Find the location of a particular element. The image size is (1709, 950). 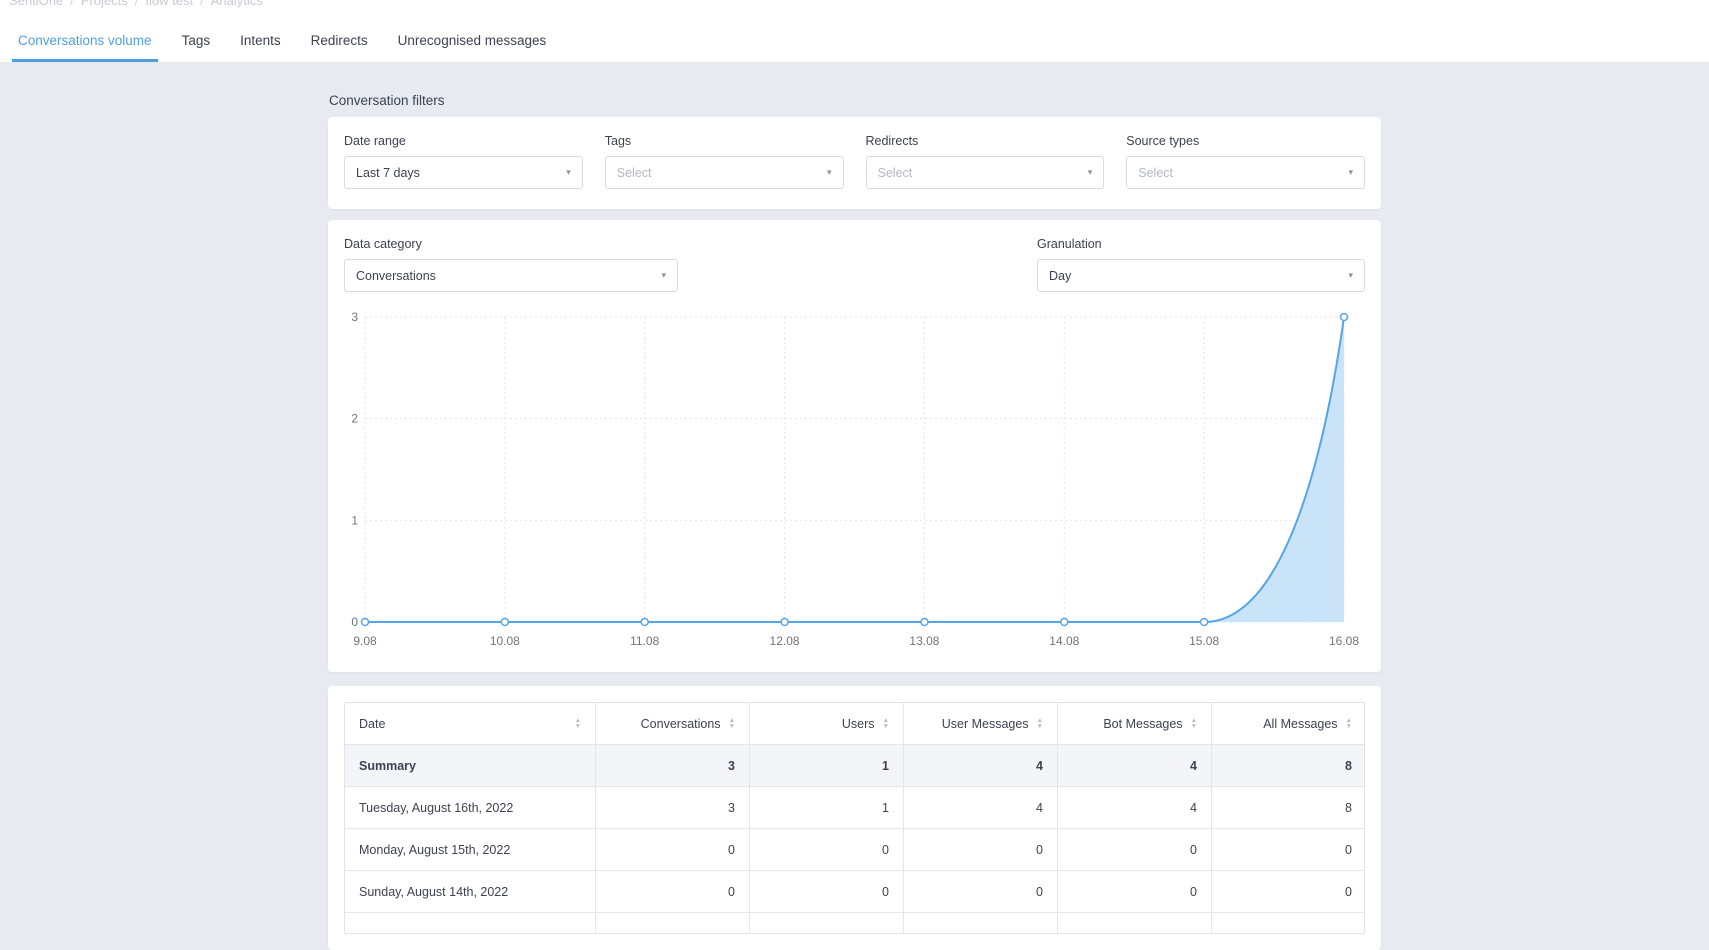

svg-text: 0 is located at coordinates (354, 622).